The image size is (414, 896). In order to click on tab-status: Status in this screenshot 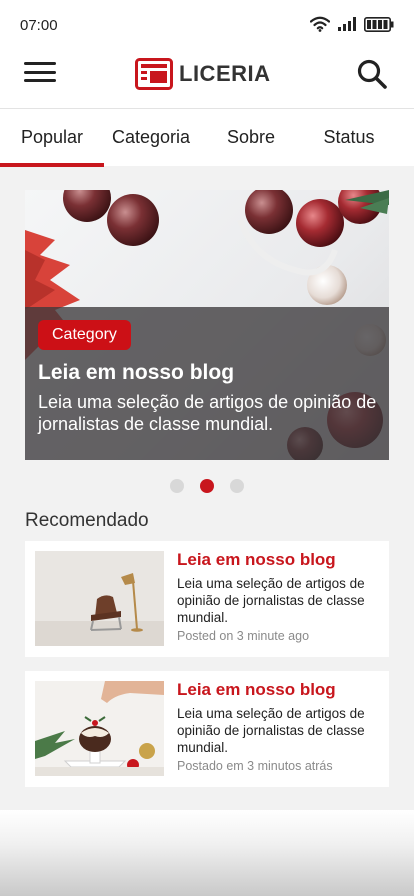, I will do `click(349, 138)`.